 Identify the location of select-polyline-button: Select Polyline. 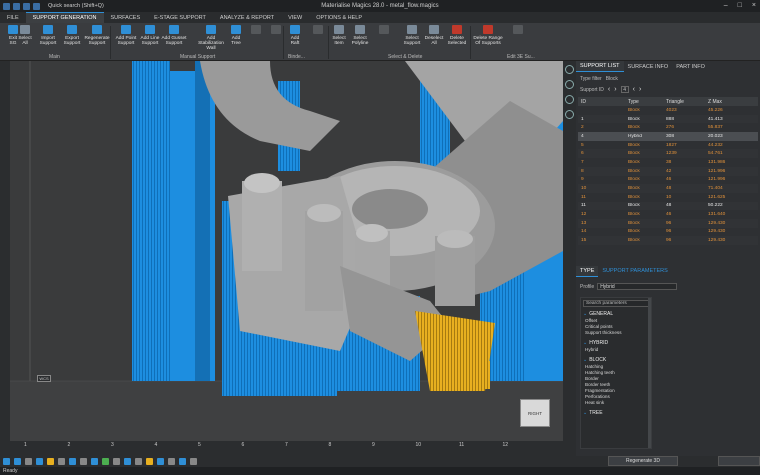
(360, 39).